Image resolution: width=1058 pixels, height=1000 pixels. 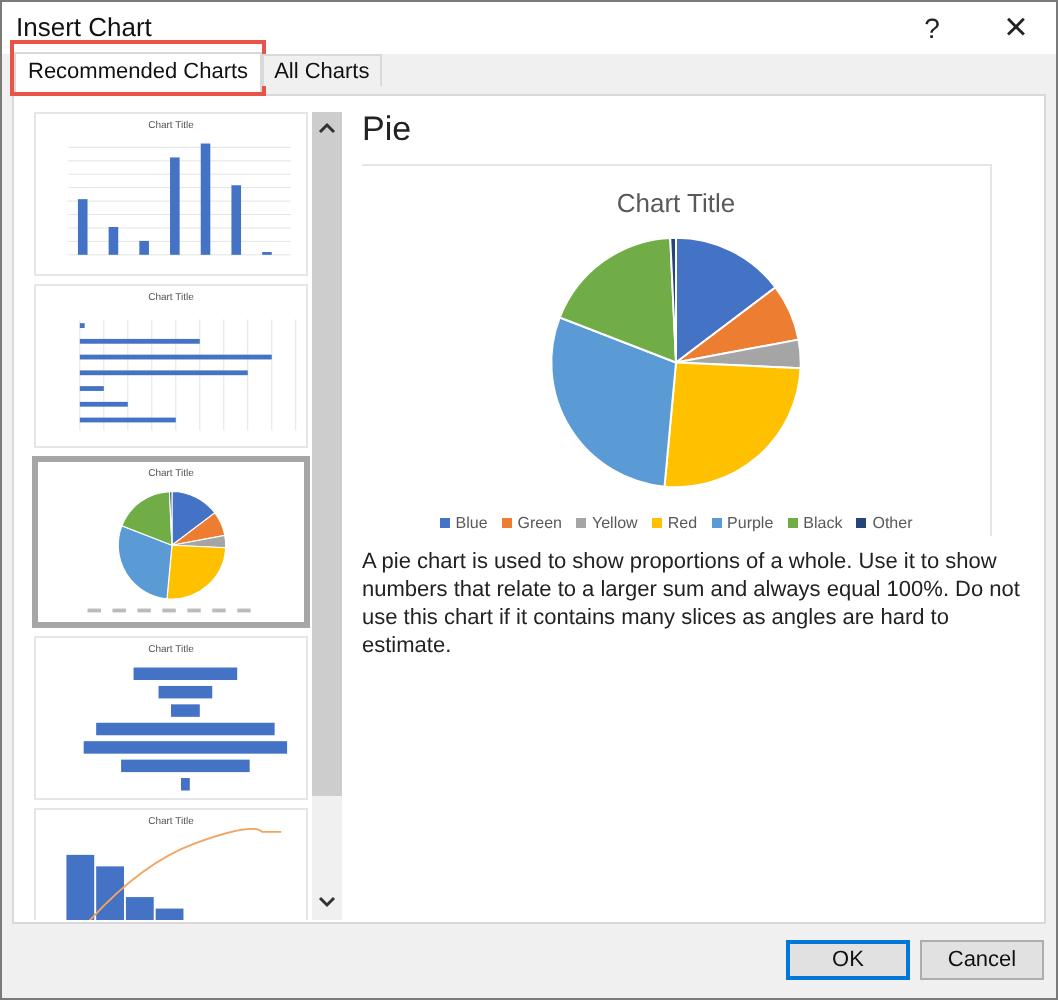 What do you see at coordinates (322, 70) in the screenshot?
I see `tab: All Charts` at bounding box center [322, 70].